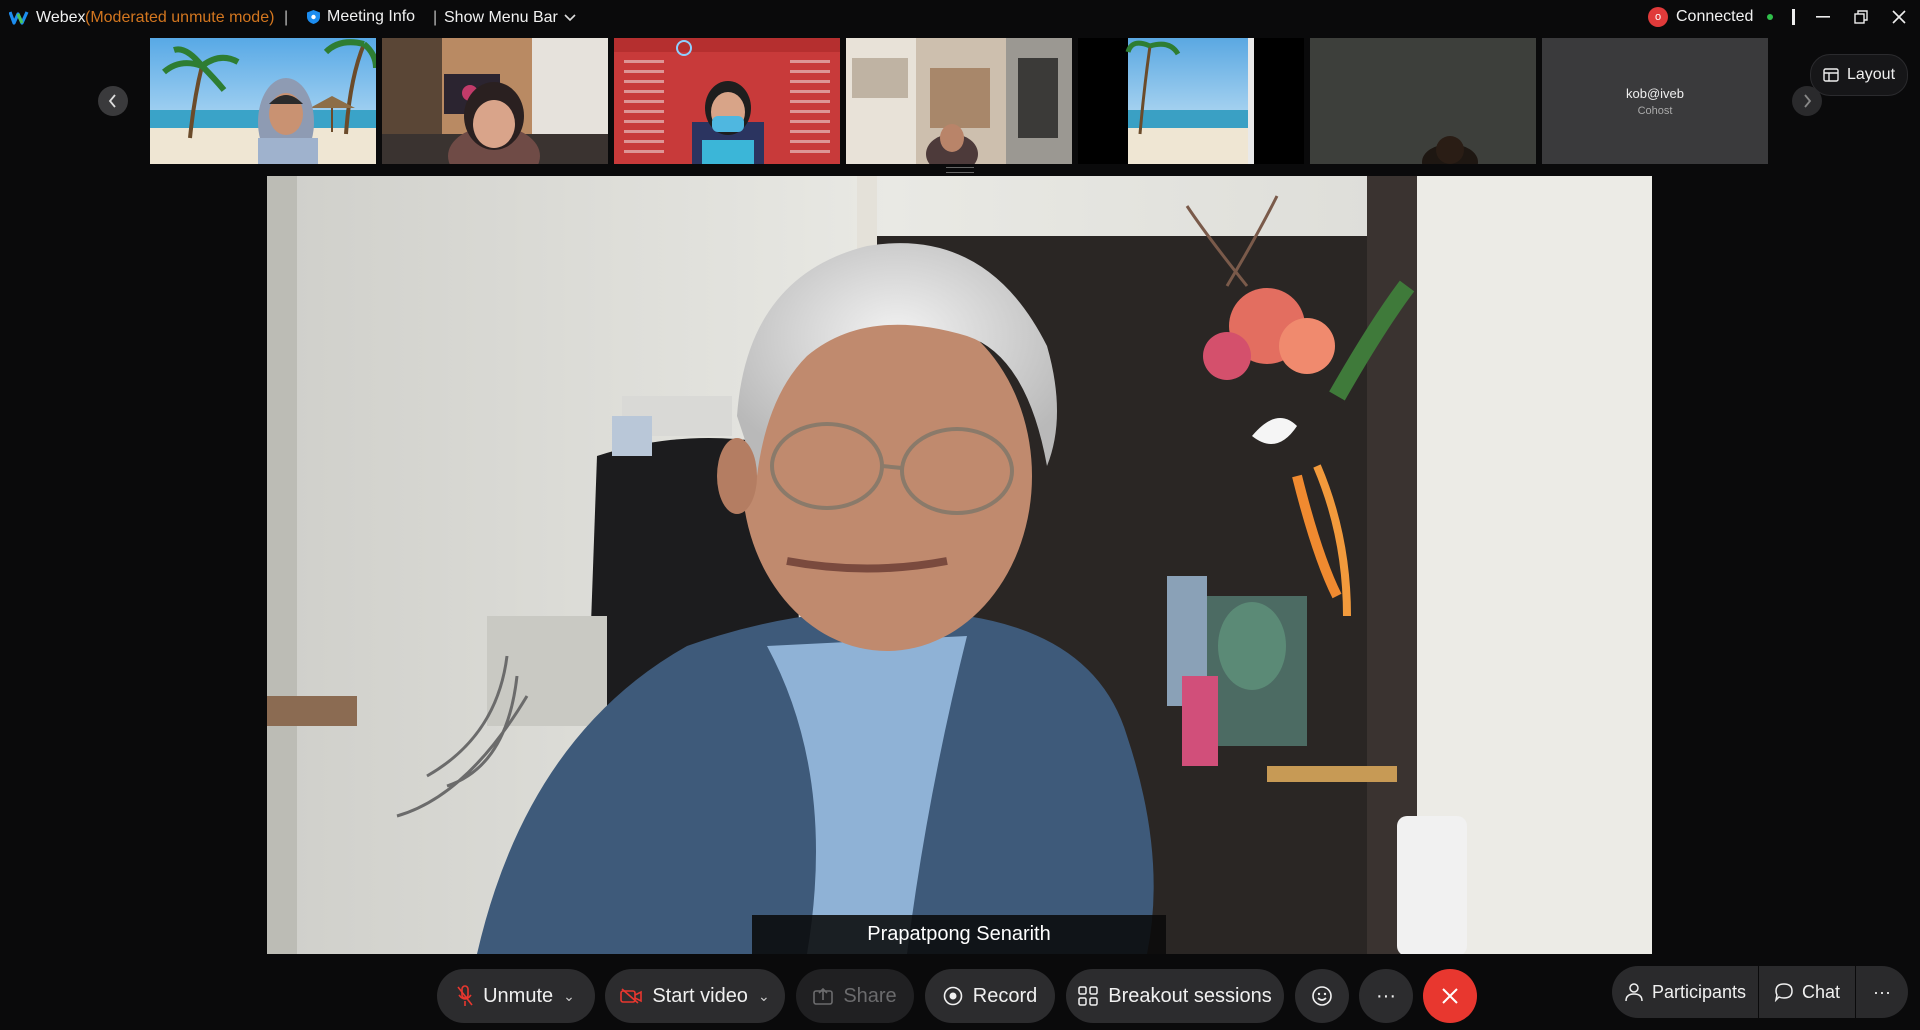 The image size is (1920, 1030). I want to click on participant-thumbnail-cohost: kob@iveb Cohost, so click(1655, 101).